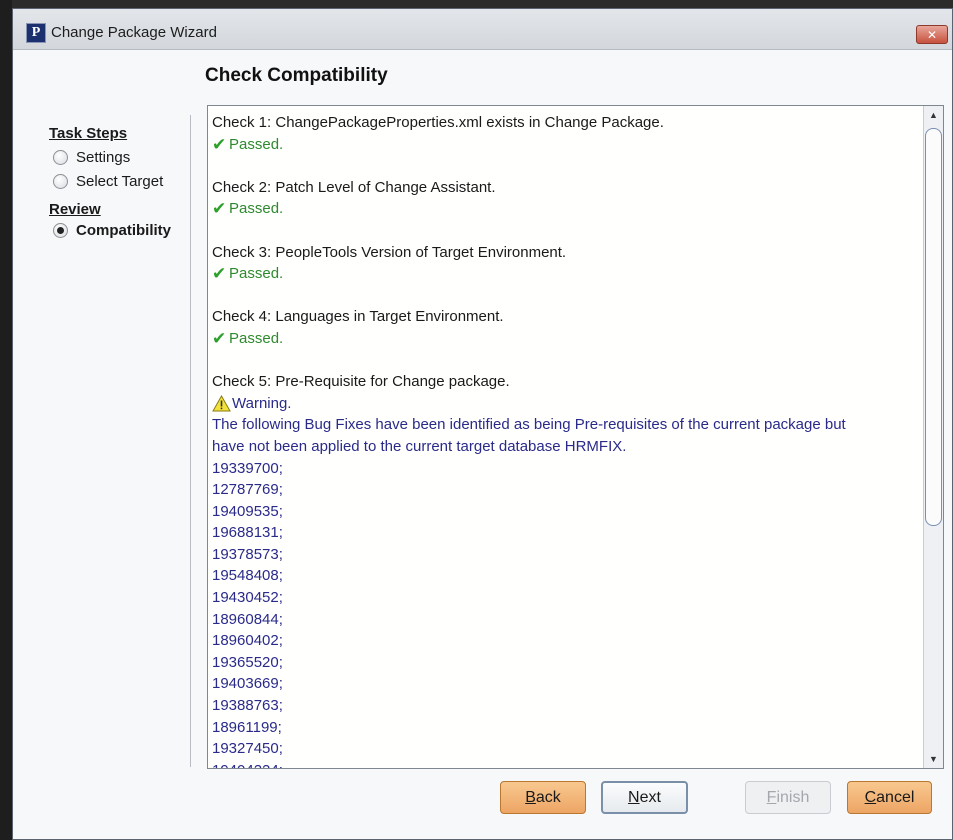  Describe the element at coordinates (247, 684) in the screenshot. I see `bug-fix-item: 19403669;` at that location.